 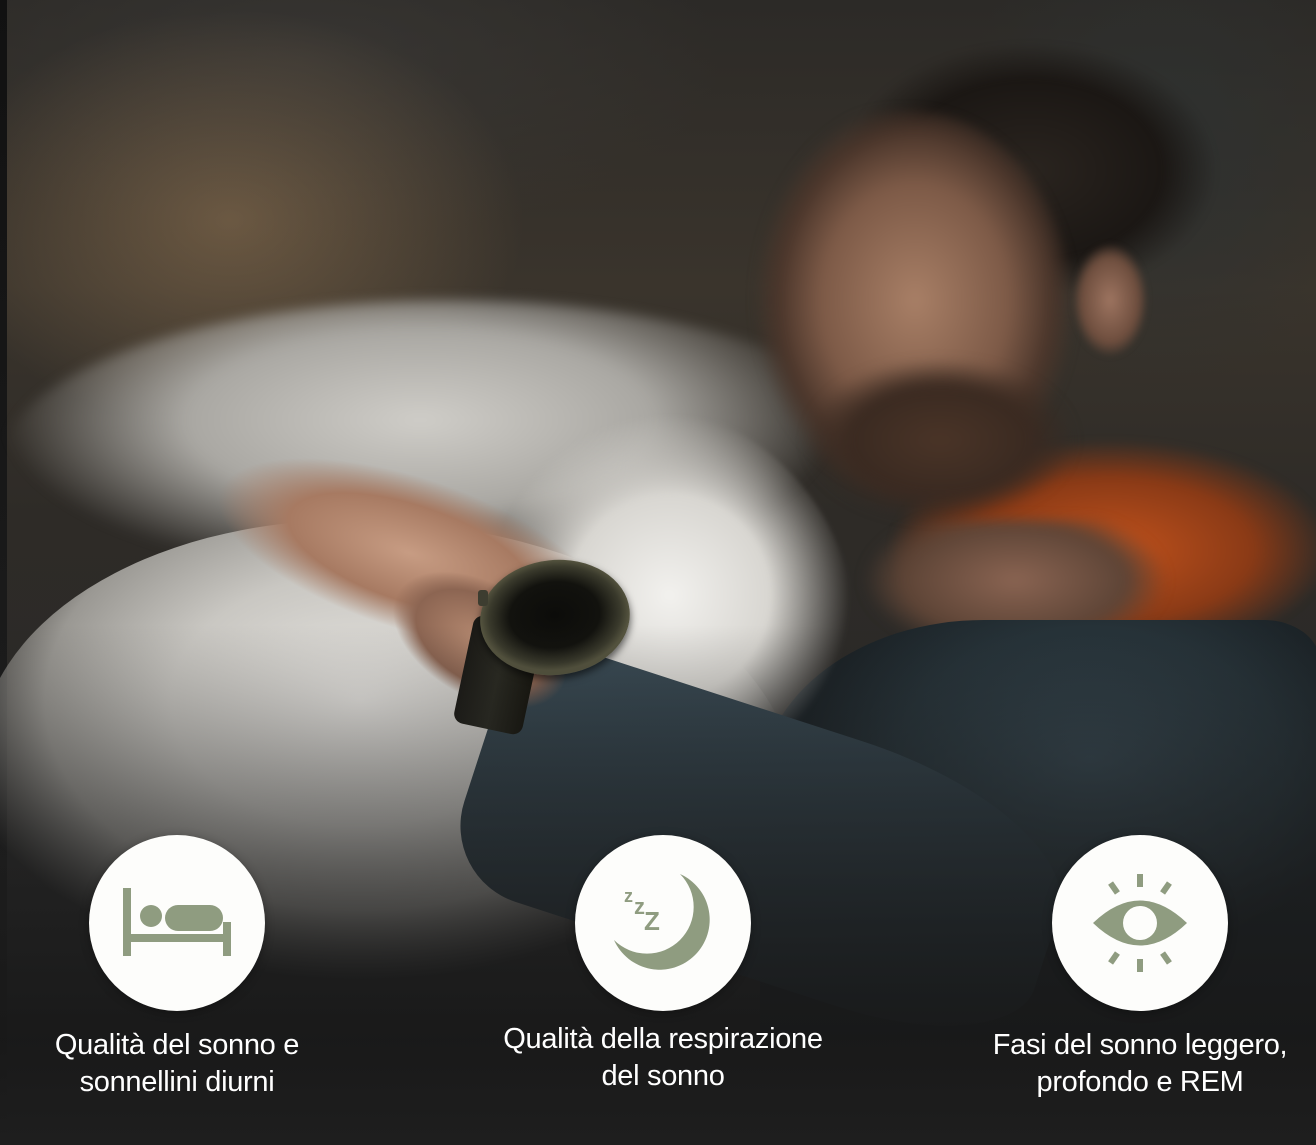 I want to click on feature-label: Qualità della respirazione del sonno, so click(x=663, y=1057).